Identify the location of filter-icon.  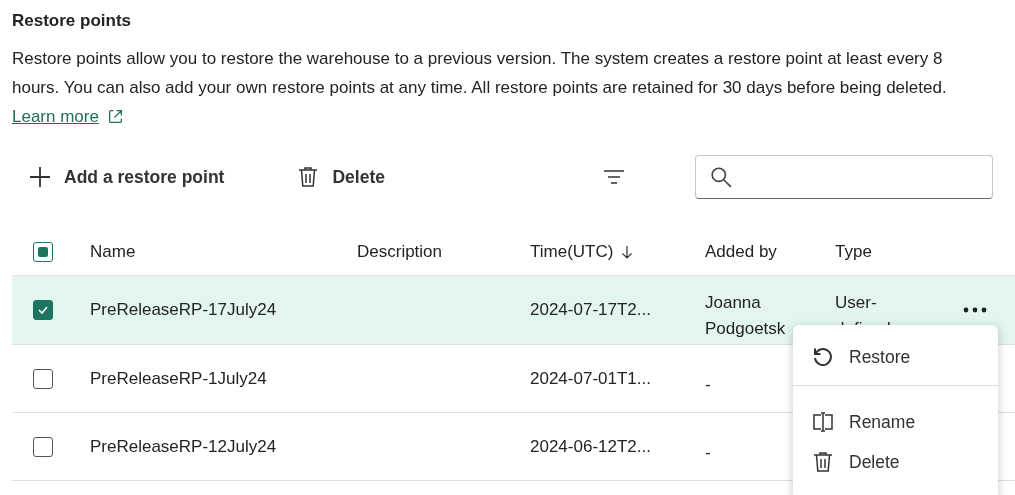
(614, 177).